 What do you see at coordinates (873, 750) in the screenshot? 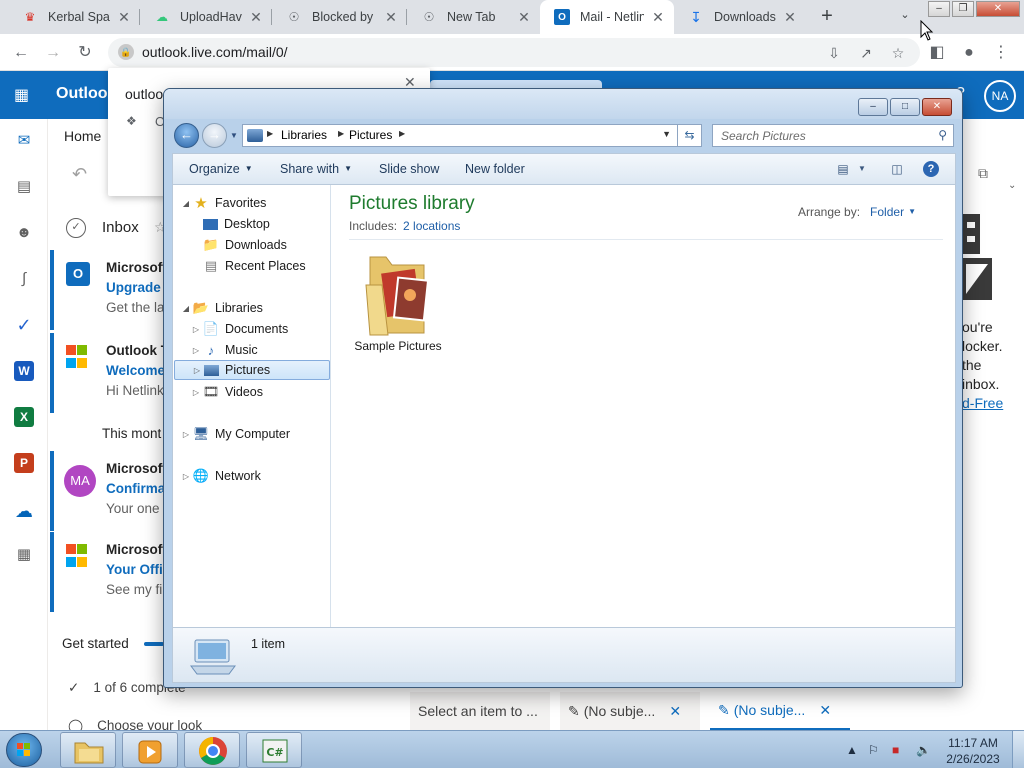
I see `action-center-icon: ⚐` at bounding box center [873, 750].